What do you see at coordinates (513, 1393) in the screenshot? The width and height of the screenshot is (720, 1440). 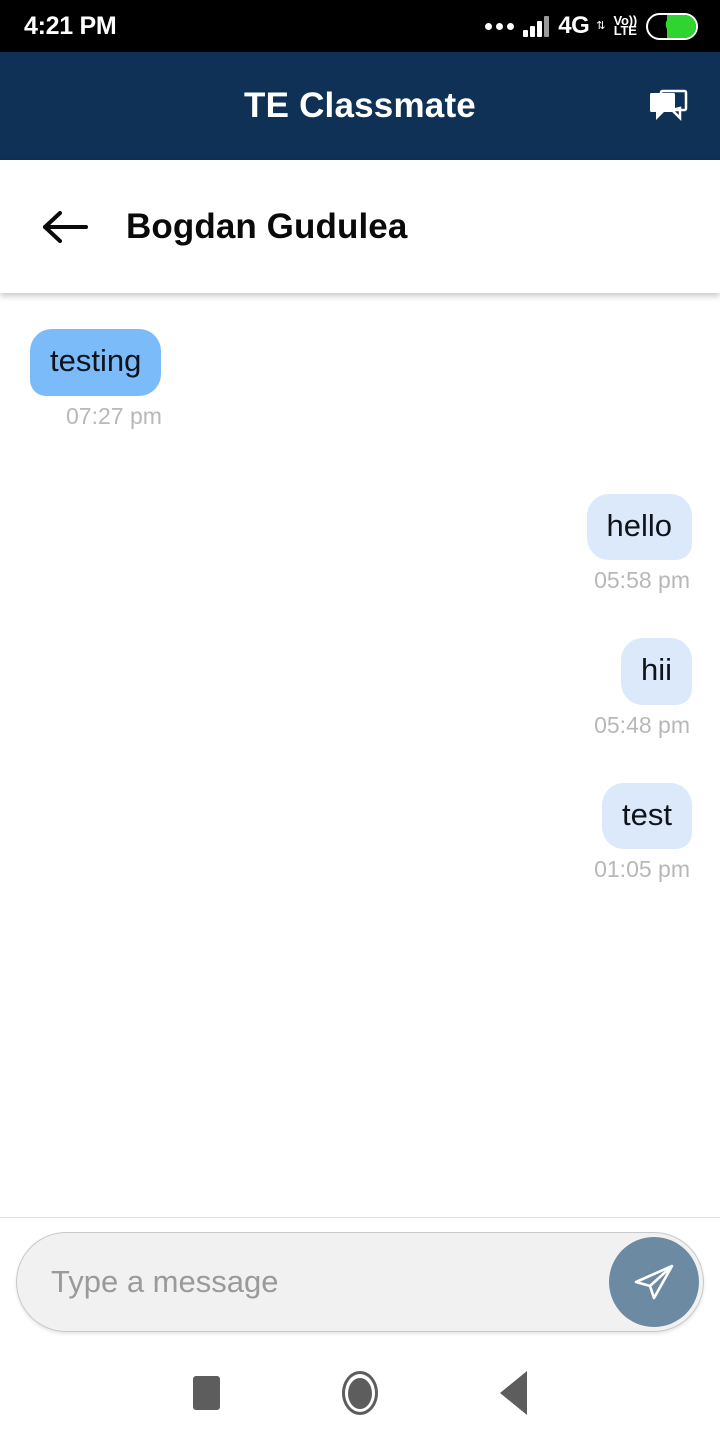 I see `back-triangle-icon` at bounding box center [513, 1393].